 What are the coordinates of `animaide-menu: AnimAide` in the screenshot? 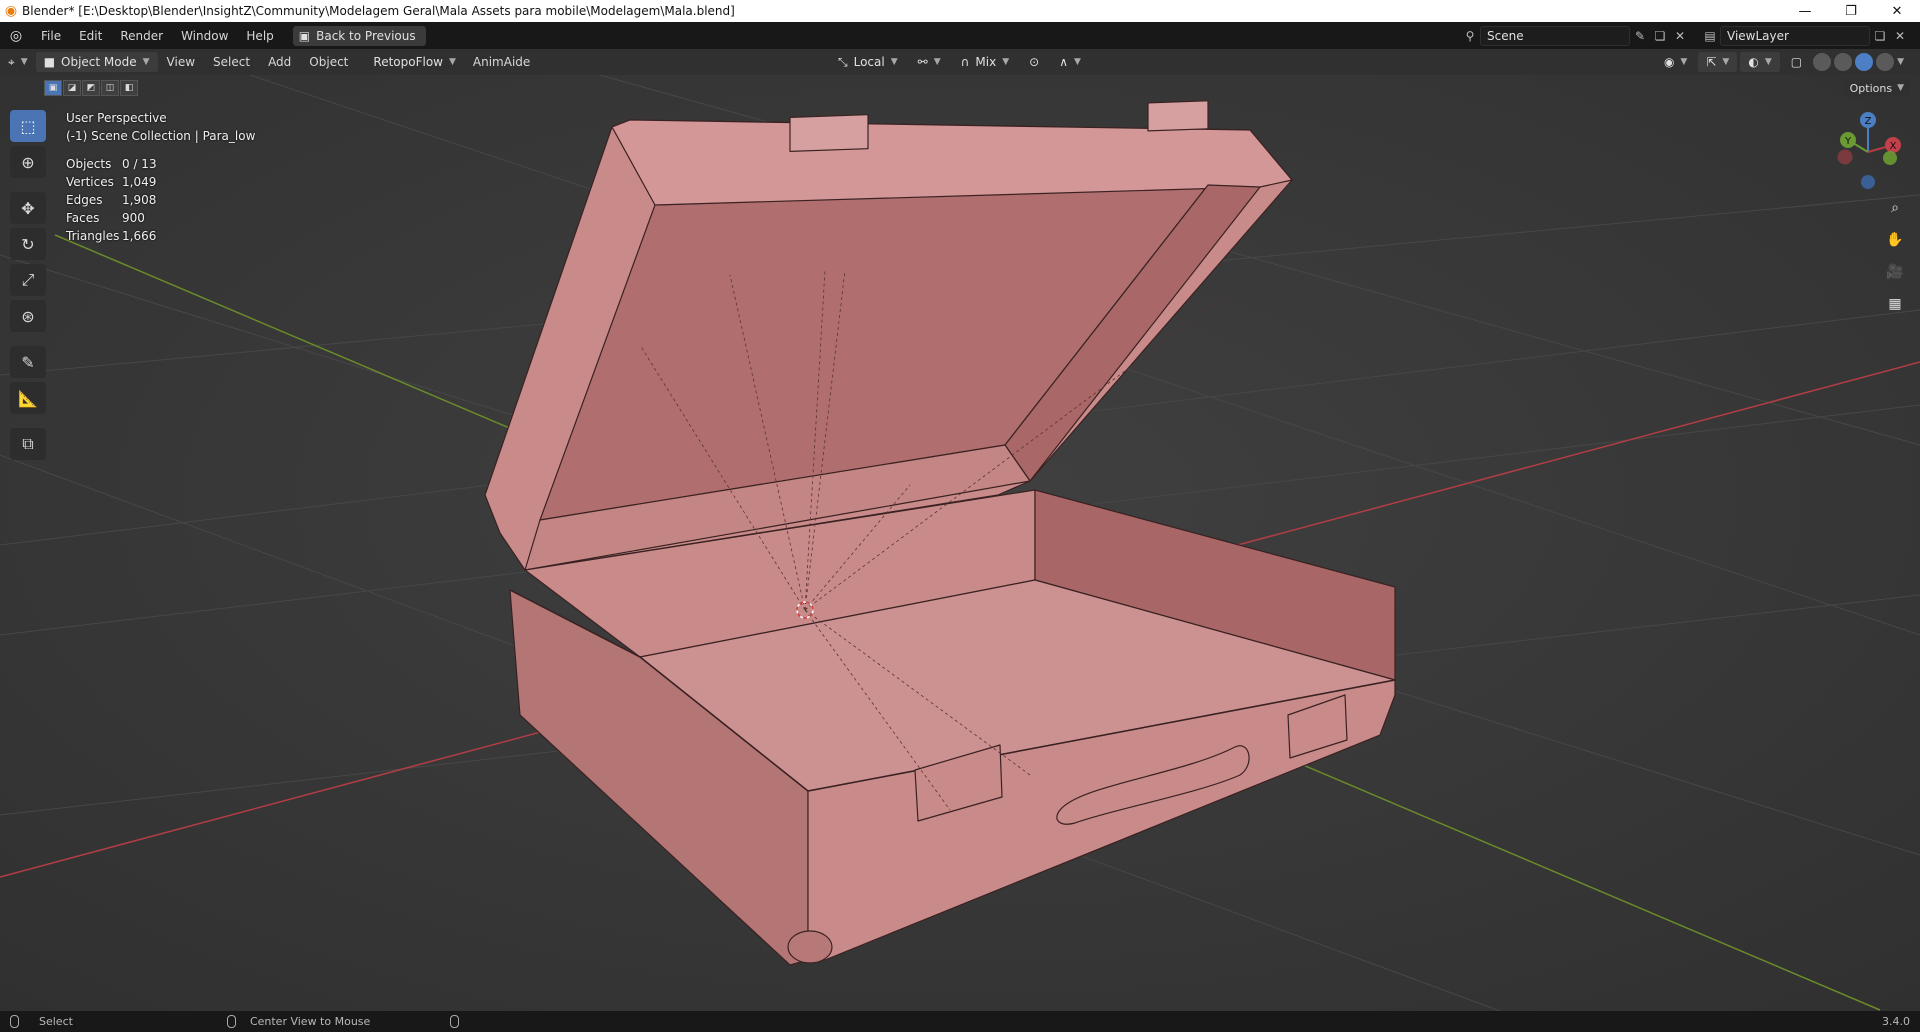 It's located at (501, 62).